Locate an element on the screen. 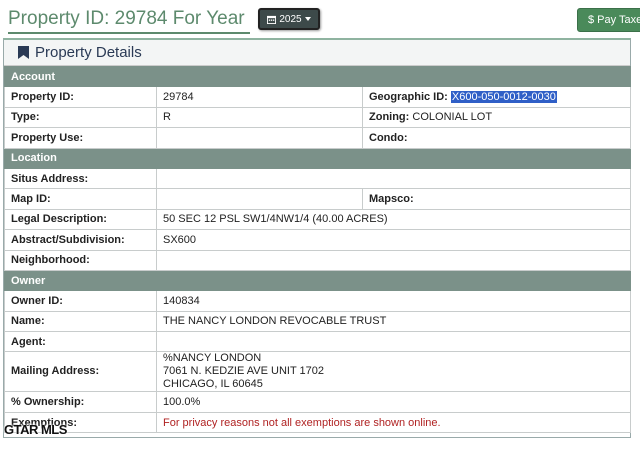 The width and height of the screenshot is (640, 450). map-id-label: Map ID: is located at coordinates (80, 199).